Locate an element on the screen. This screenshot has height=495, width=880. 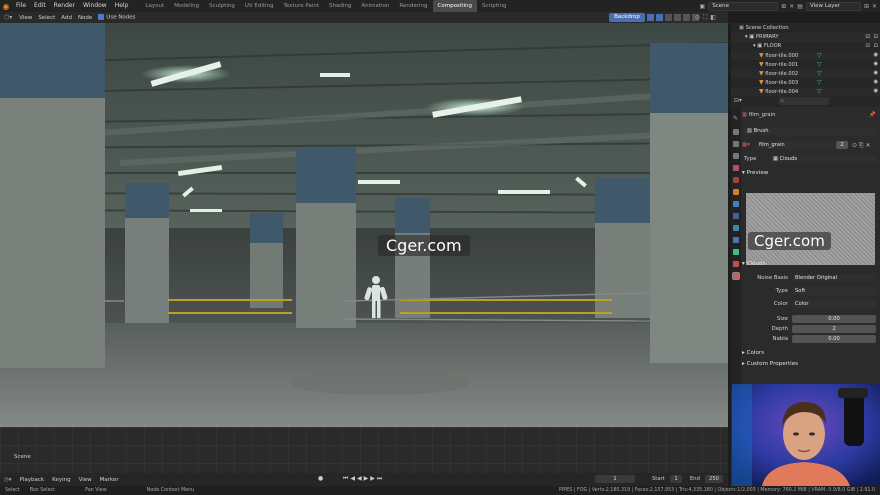
menu-keying: Keying is located at coordinates (61, 480).